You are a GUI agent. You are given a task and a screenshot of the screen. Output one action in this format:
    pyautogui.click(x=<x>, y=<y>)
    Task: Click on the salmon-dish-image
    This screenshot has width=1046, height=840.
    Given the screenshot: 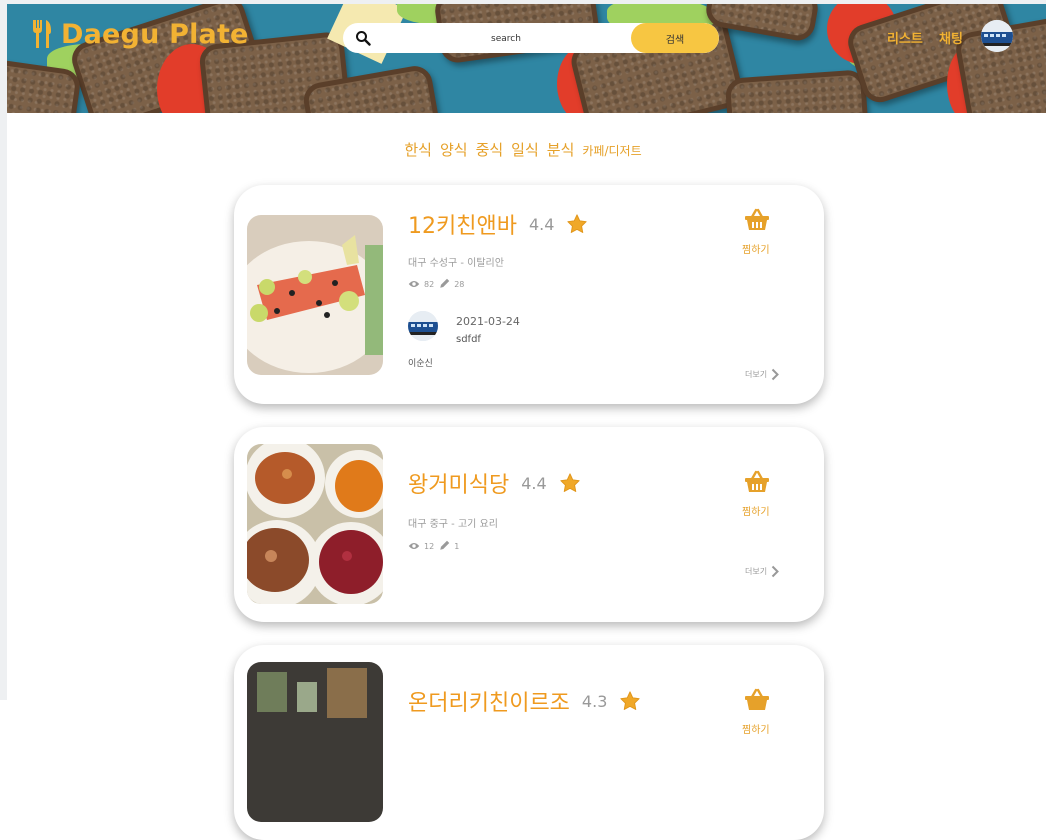 What is the action you would take?
    pyautogui.click(x=315, y=295)
    